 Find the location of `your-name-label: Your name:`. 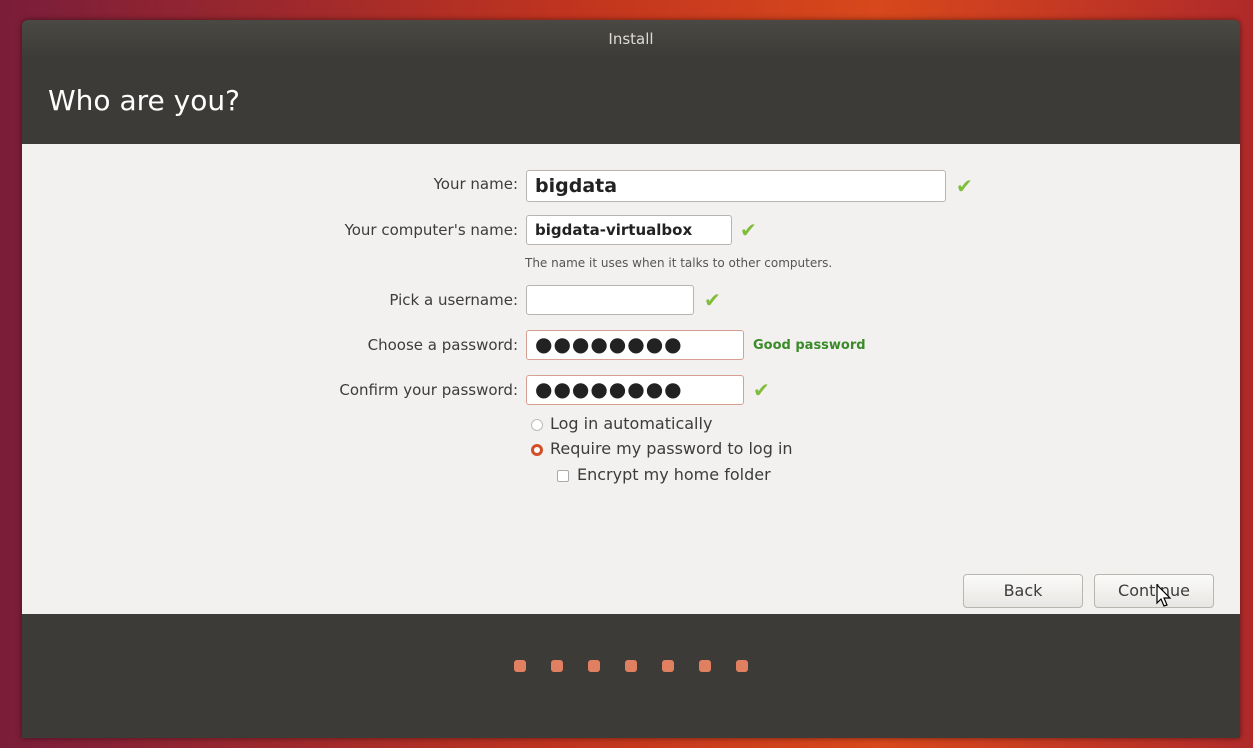

your-name-label: Your name: is located at coordinates (475, 184).